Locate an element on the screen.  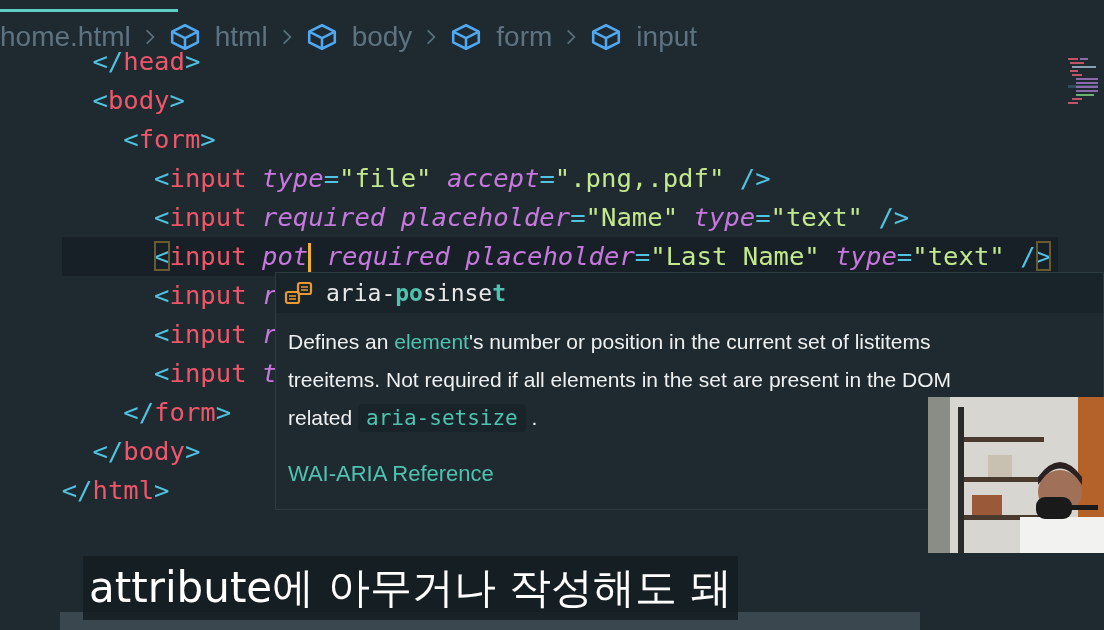
breadcrumb-item: form is located at coordinates (524, 37).